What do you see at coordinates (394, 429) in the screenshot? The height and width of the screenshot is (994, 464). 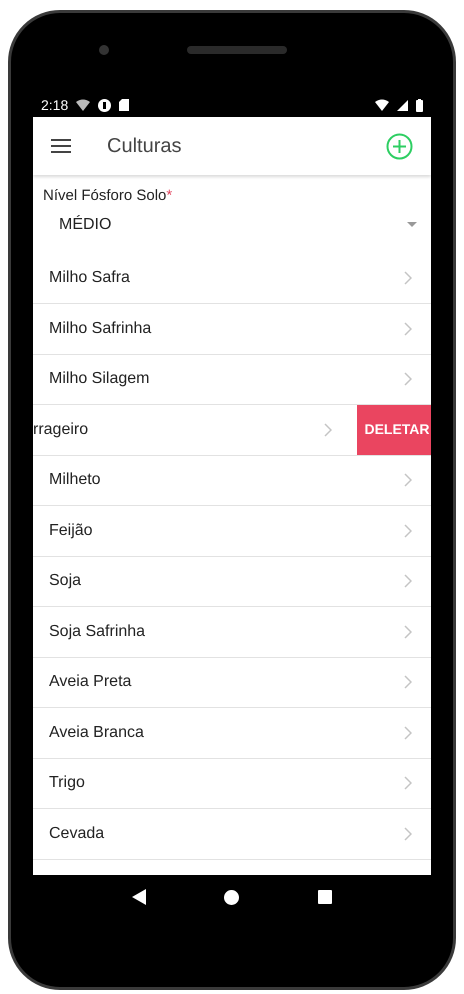 I see `delete-button: DELETAR` at bounding box center [394, 429].